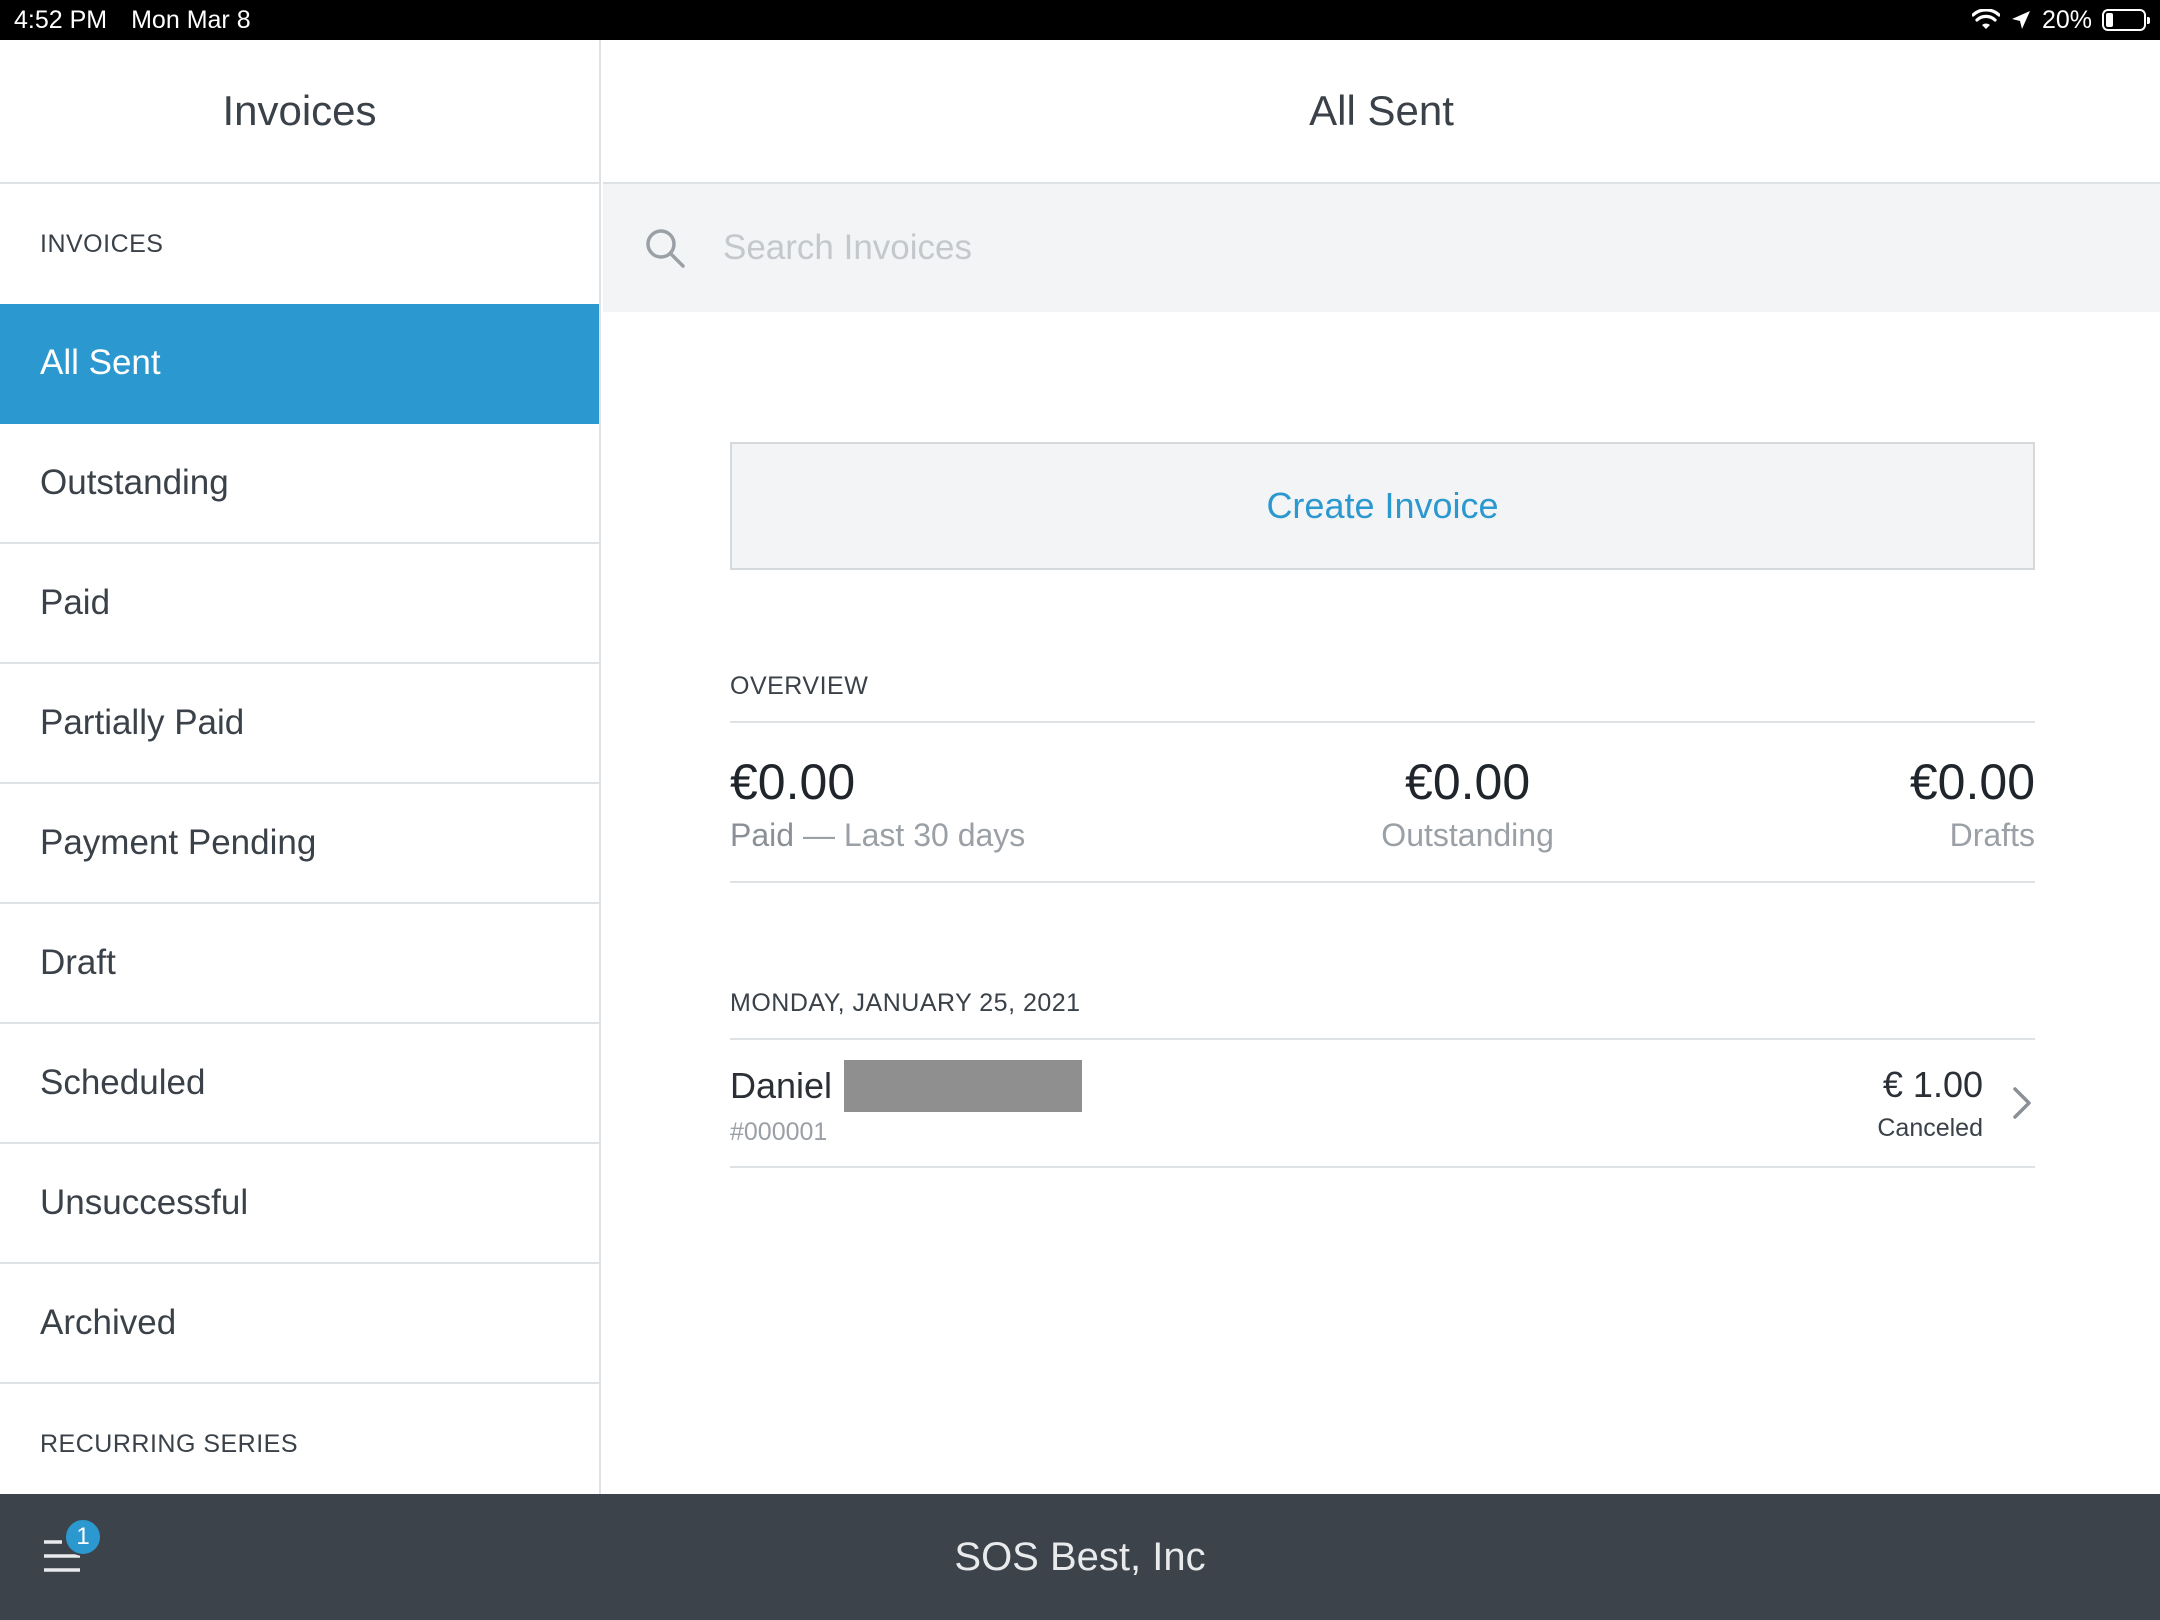 This screenshot has width=2160, height=1620. What do you see at coordinates (299, 604) in the screenshot?
I see `sidebar-item-paid: Paid` at bounding box center [299, 604].